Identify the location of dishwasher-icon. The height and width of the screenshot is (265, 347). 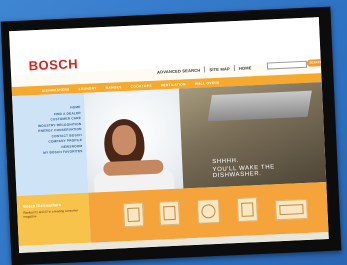
(134, 215).